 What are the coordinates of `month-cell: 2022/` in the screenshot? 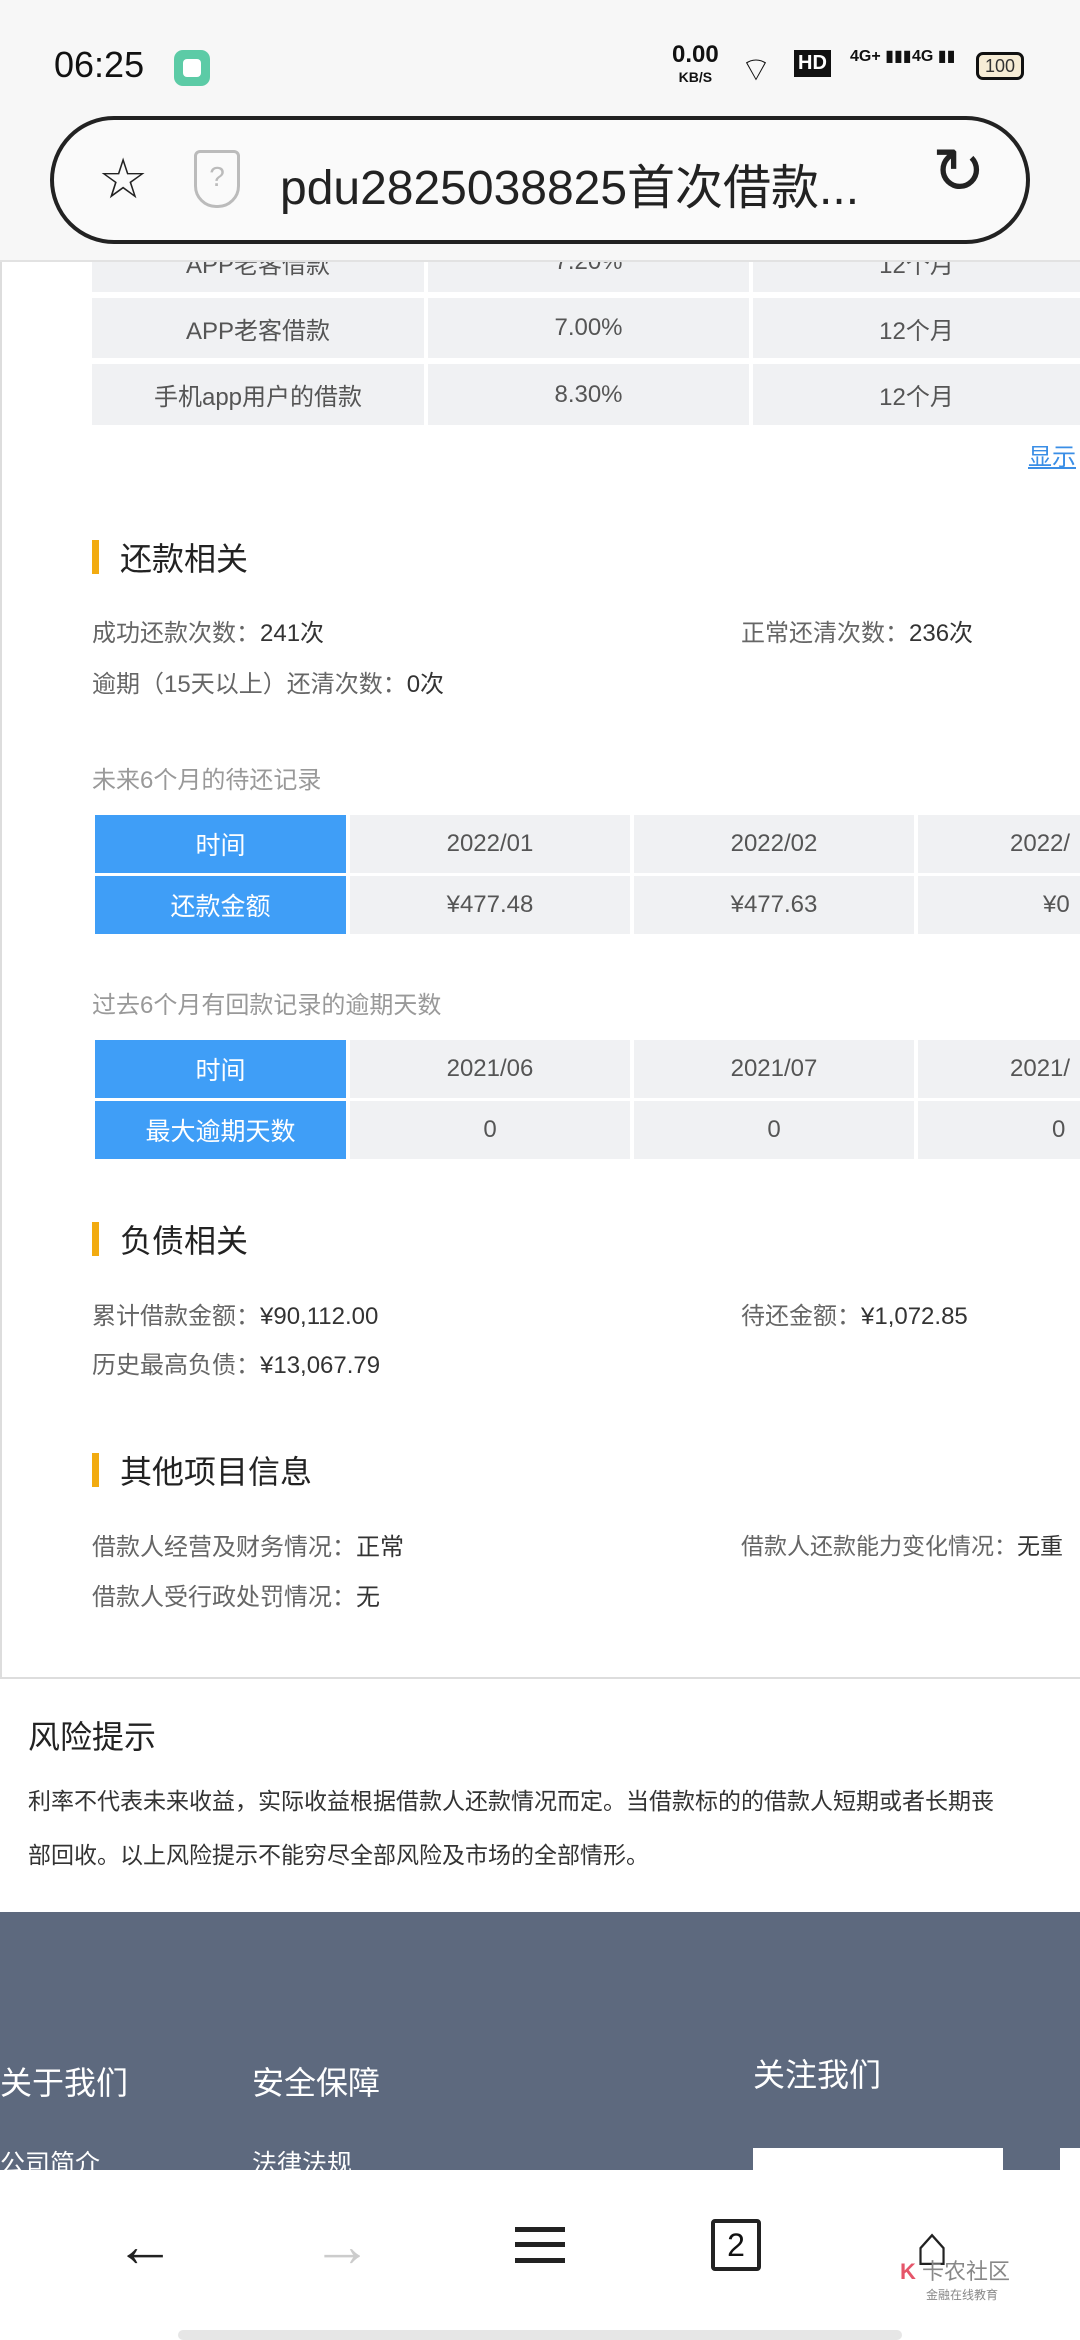 It's located at (999, 844).